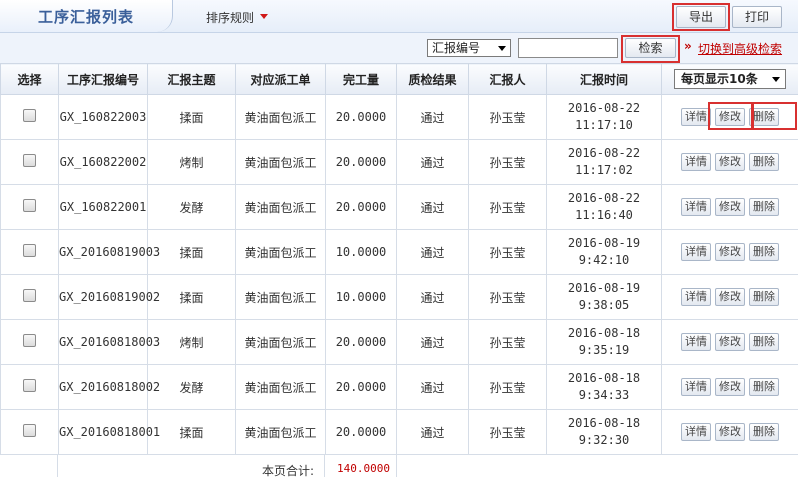 The height and width of the screenshot is (479, 798). What do you see at coordinates (230, 17) in the screenshot?
I see `sort-rule-dropdown: 排序规则` at bounding box center [230, 17].